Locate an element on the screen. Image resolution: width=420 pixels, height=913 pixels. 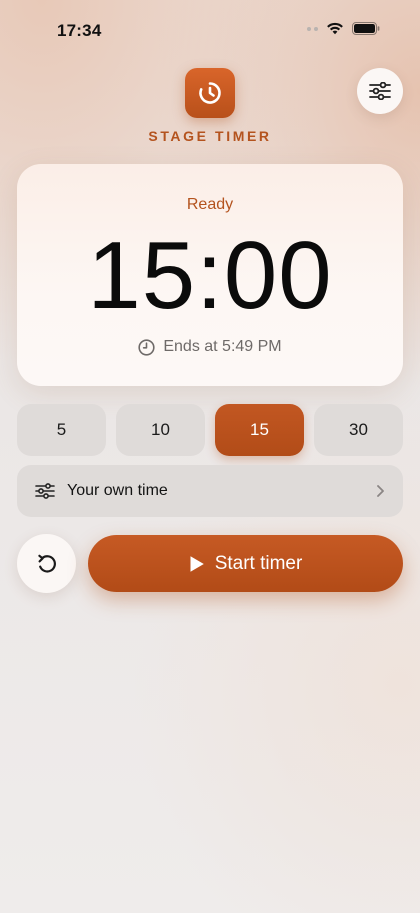
preset-30-button: 30 is located at coordinates (358, 430).